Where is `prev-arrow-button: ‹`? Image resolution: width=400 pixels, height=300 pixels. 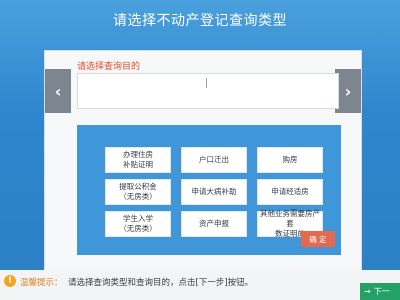
prev-arrow-button: ‹ is located at coordinates (58, 91).